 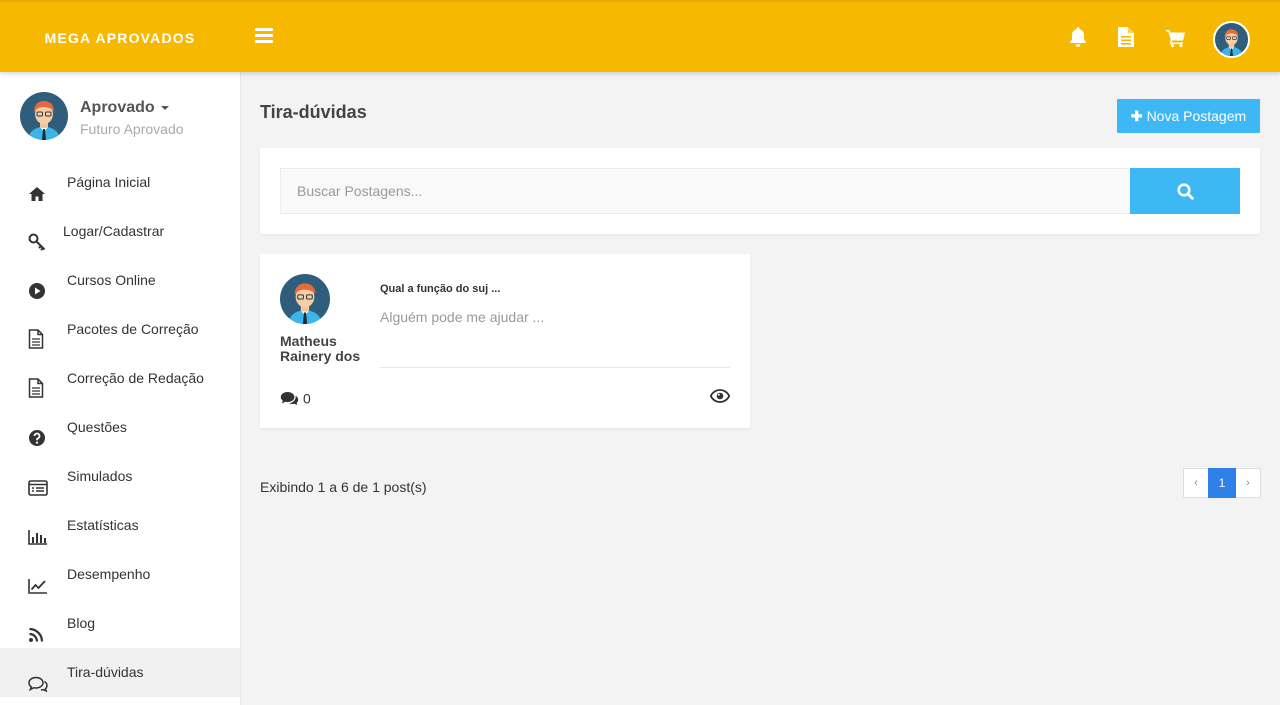 I want to click on play-circle-icon, so click(x=38, y=285).